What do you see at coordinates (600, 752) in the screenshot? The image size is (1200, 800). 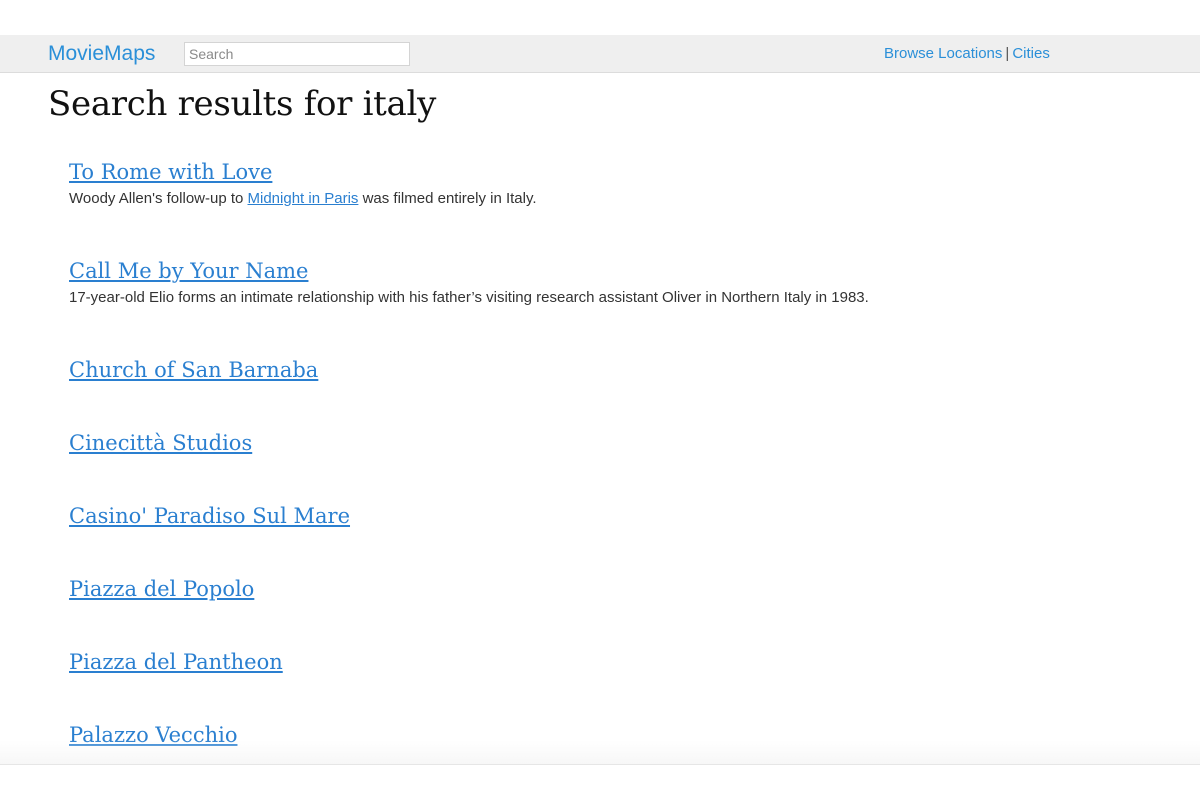 I see `viewport-bottom-edge` at bounding box center [600, 752].